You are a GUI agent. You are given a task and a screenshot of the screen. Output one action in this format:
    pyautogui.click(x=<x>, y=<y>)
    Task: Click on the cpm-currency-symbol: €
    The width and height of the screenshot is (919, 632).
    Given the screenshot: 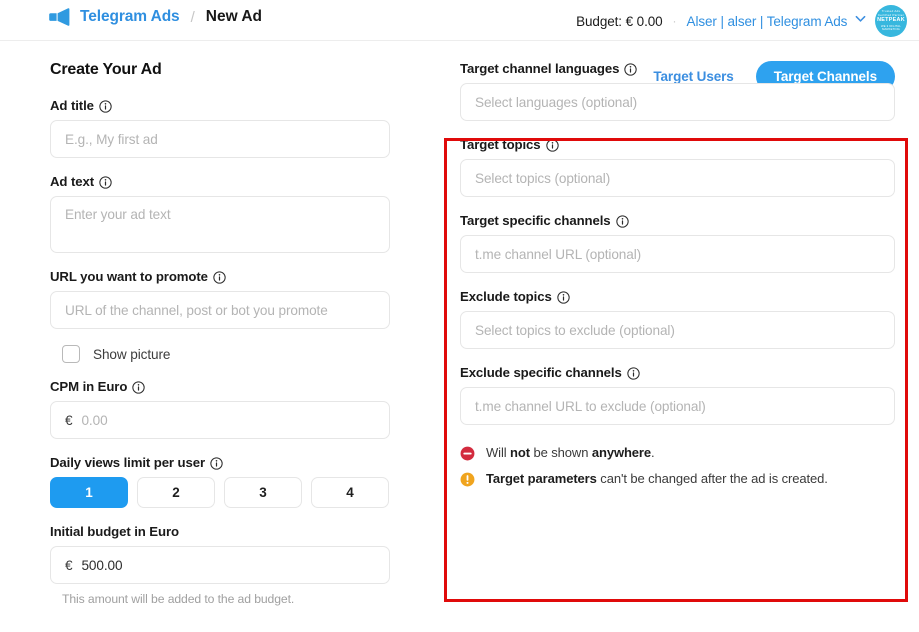 What is the action you would take?
    pyautogui.click(x=69, y=420)
    